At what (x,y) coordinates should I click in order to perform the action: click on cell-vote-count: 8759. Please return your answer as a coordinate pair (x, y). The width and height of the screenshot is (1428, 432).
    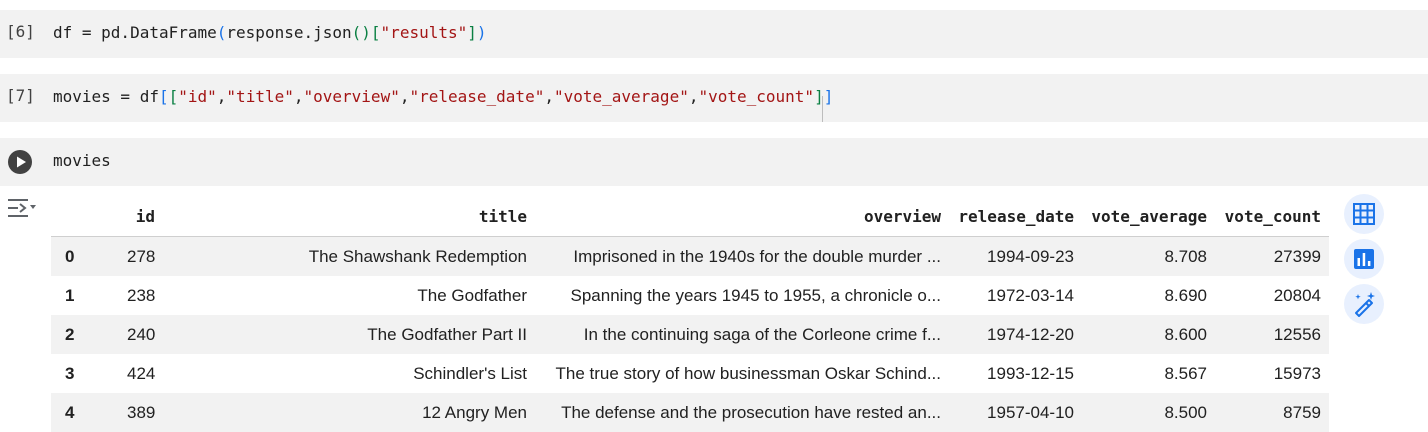
    Looking at the image, I should click on (1272, 412).